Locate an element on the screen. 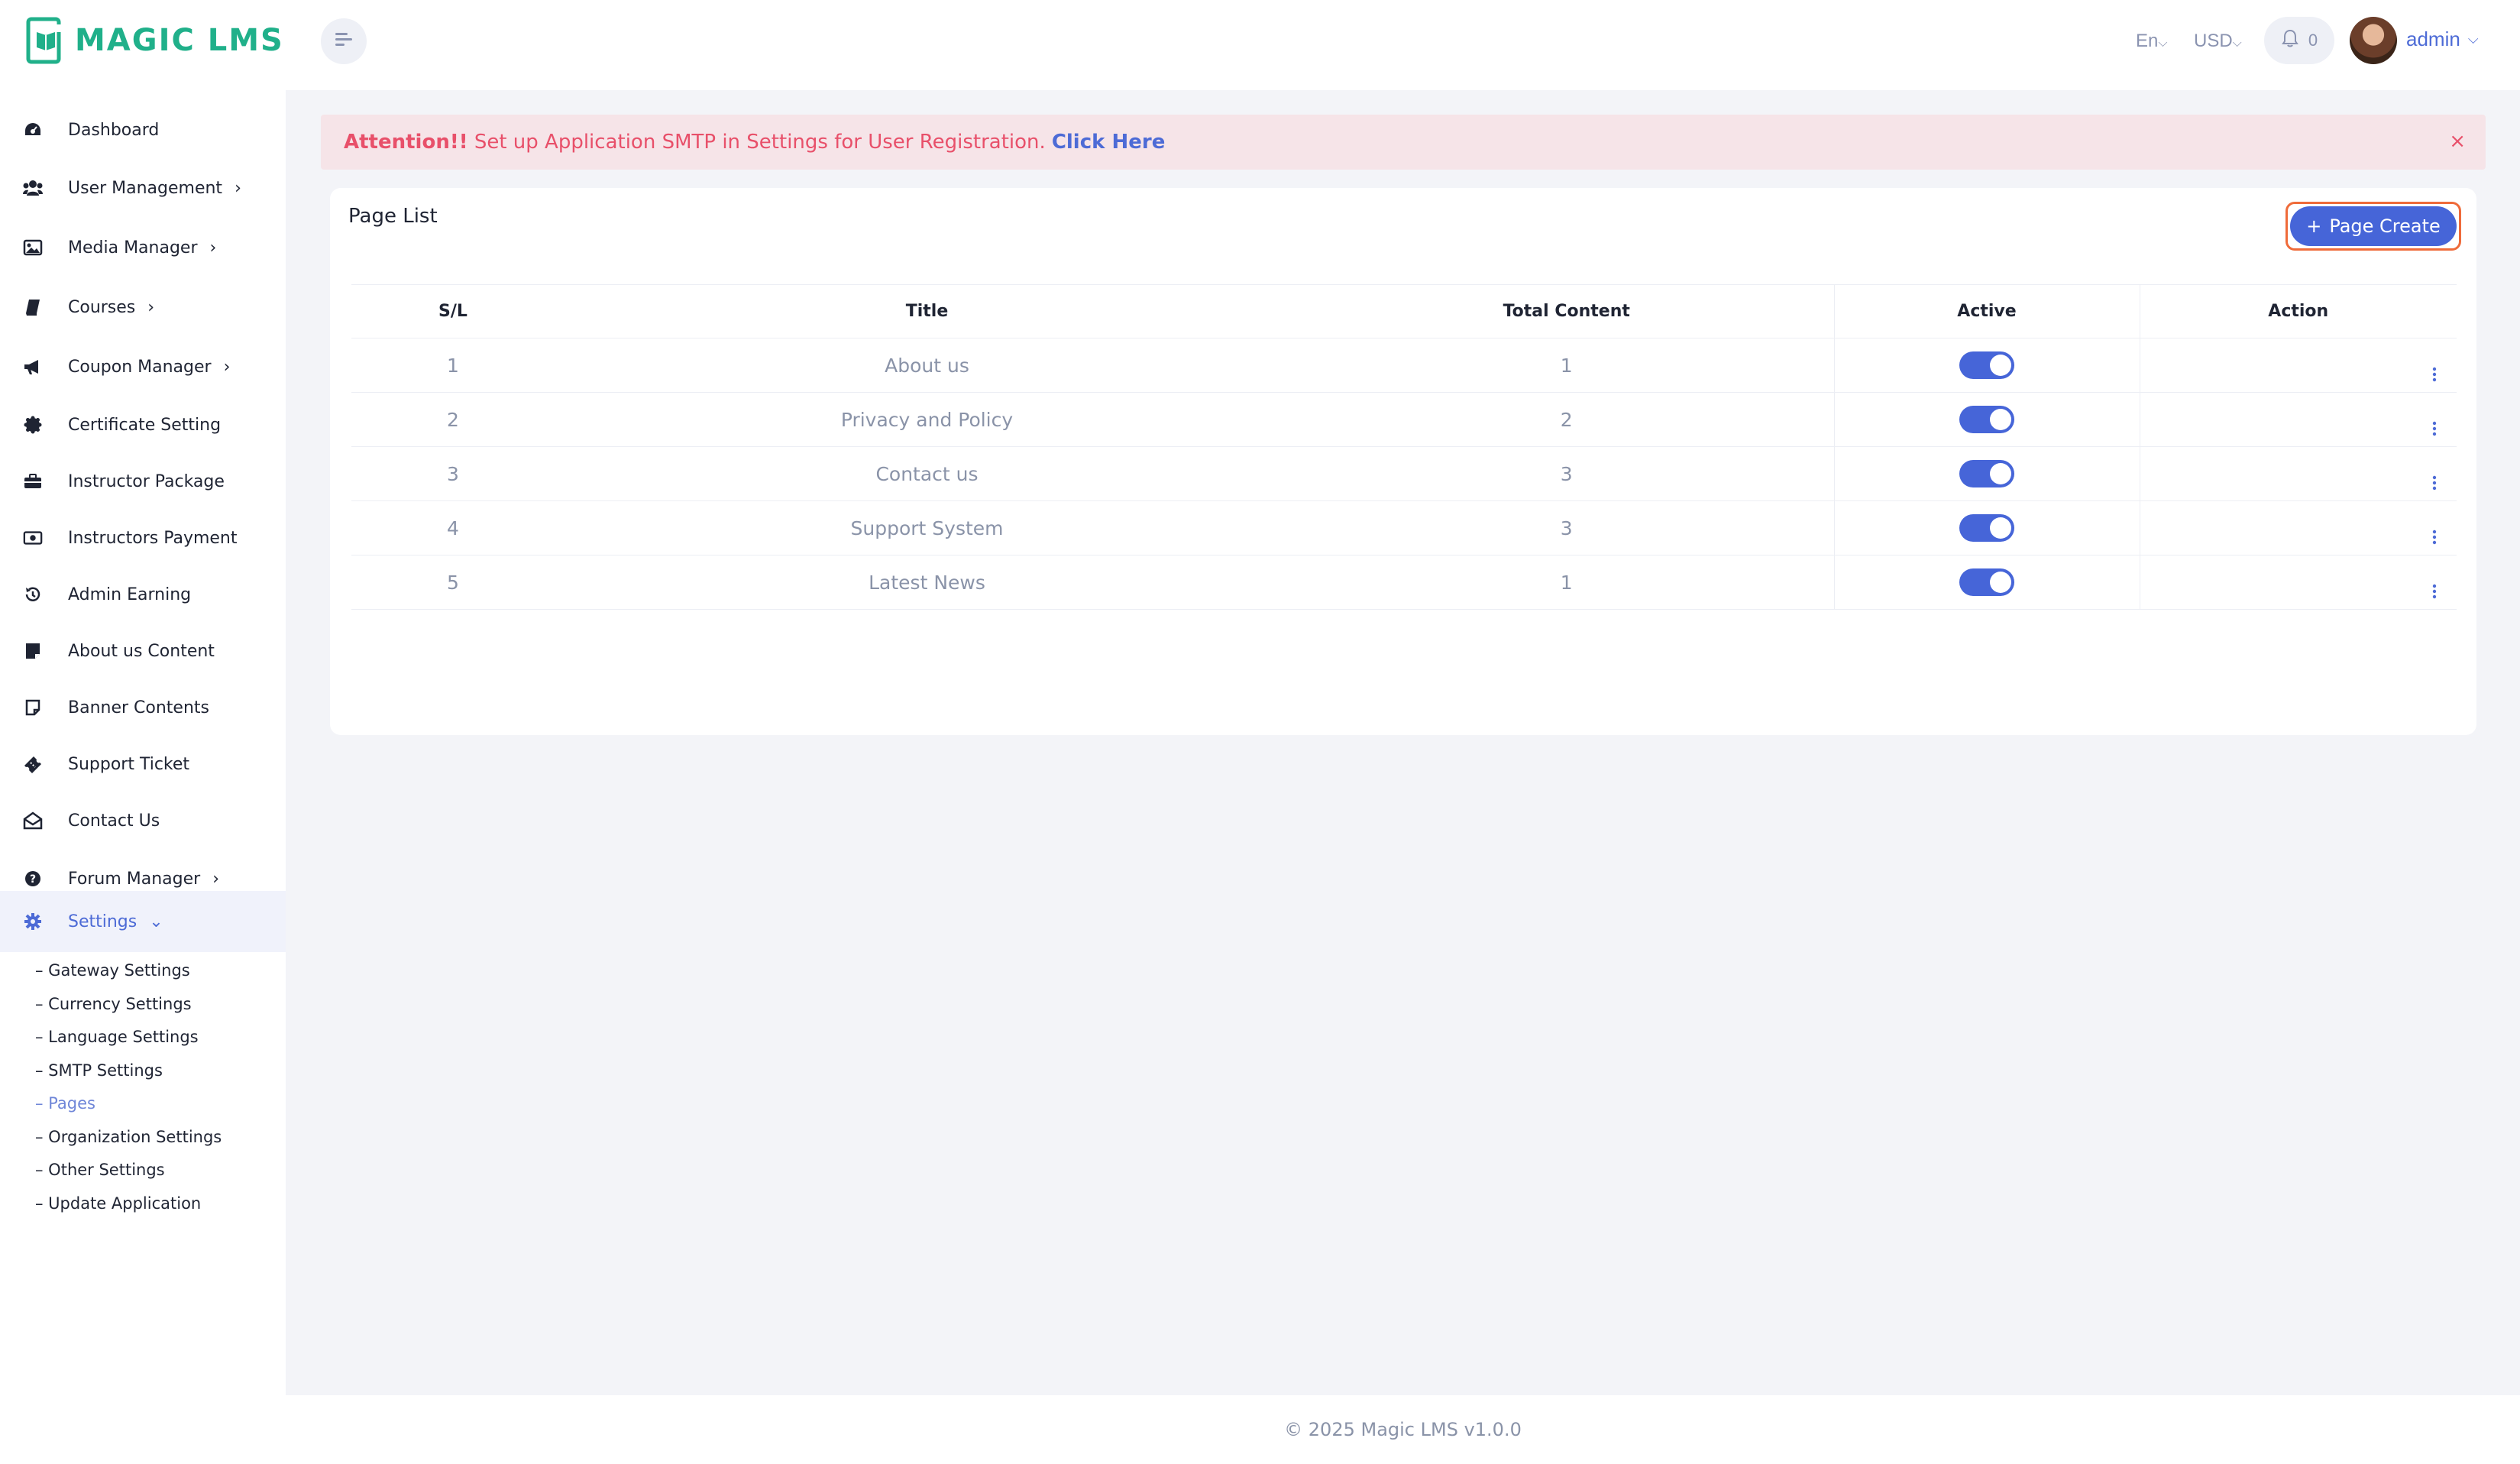  sidebar-item-label: Settings ⌄ is located at coordinates (116, 921).